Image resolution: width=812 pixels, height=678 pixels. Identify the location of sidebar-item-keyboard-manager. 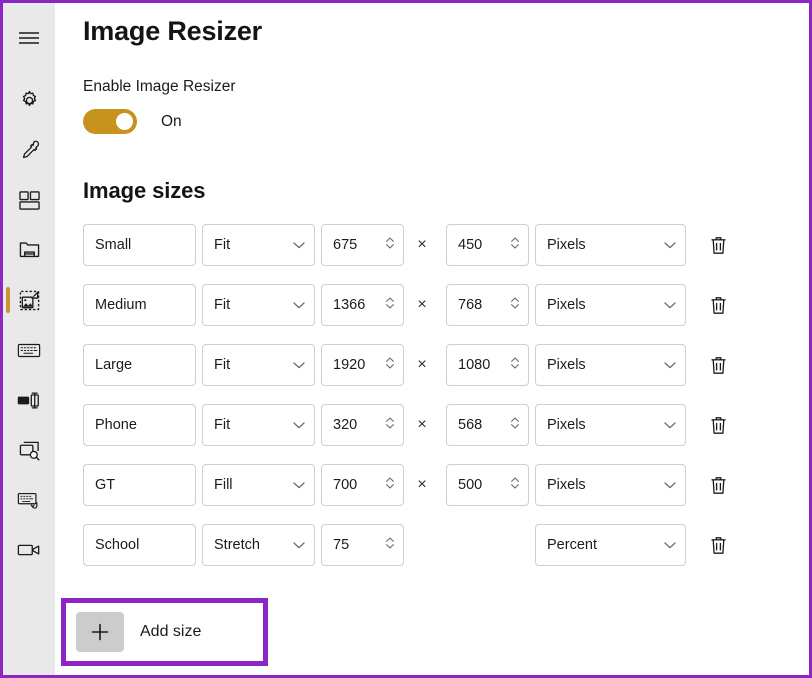
(29, 350).